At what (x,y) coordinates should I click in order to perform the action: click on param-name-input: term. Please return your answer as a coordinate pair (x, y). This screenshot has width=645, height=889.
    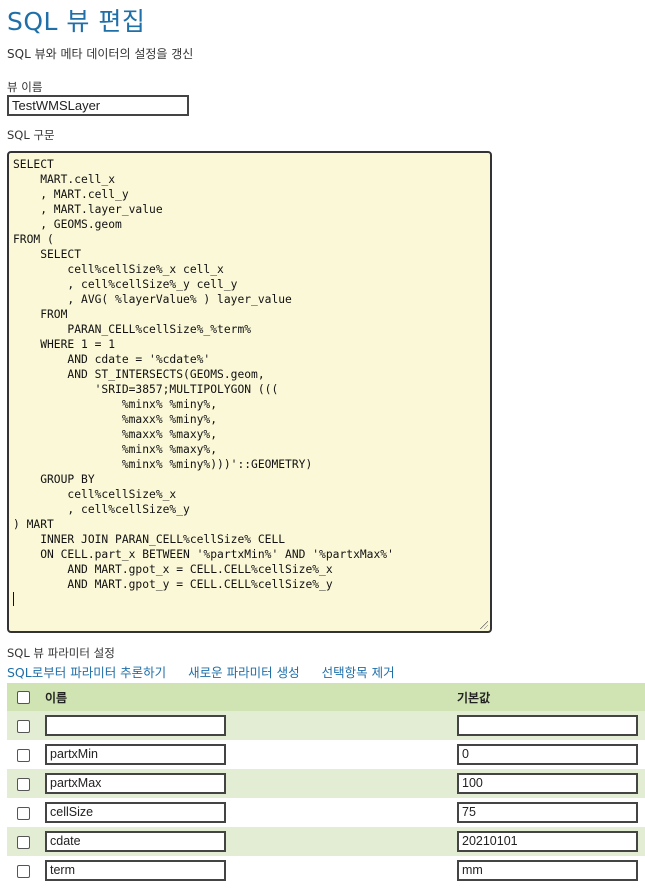
    Looking at the image, I should click on (135, 870).